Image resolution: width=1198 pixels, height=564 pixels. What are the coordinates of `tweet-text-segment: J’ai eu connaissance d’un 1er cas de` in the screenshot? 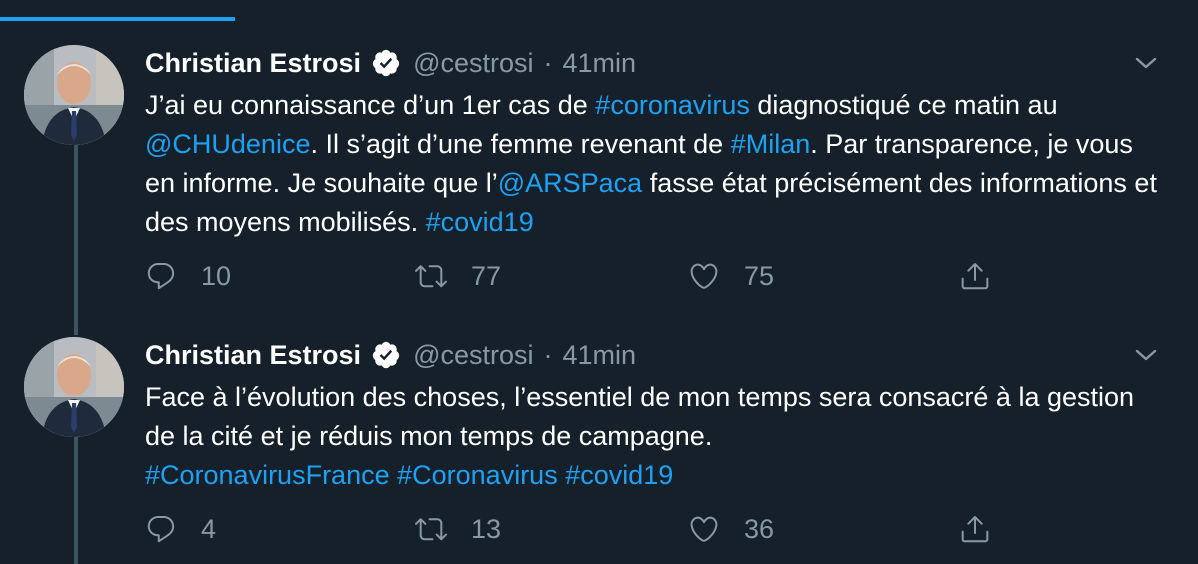 It's located at (370, 105).